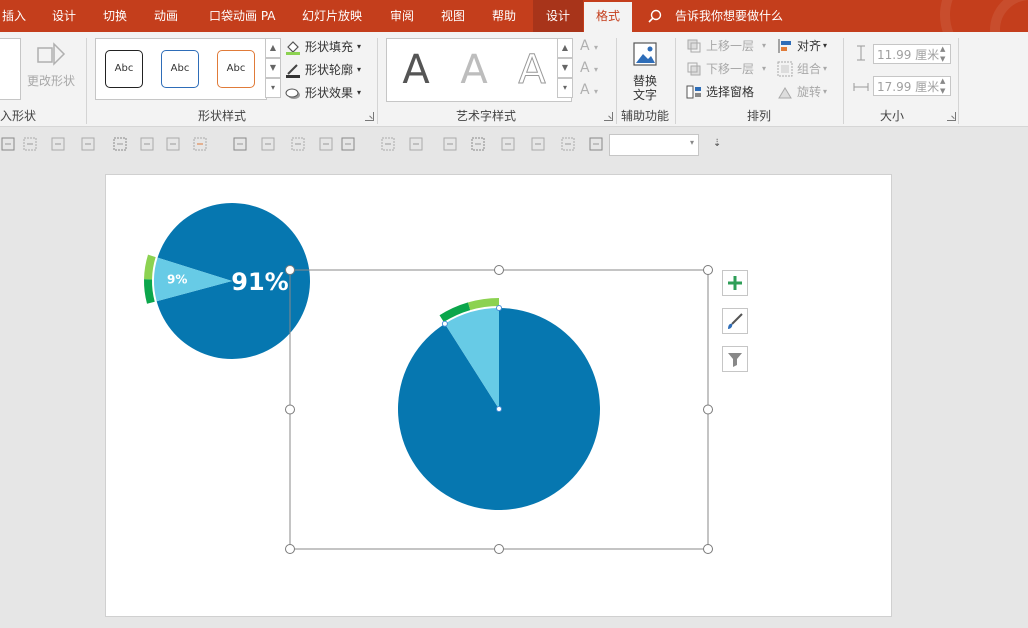 The image size is (1028, 628). Describe the element at coordinates (729, 16) in the screenshot. I see `tell-me-text: 告诉我你想要做什么` at that location.